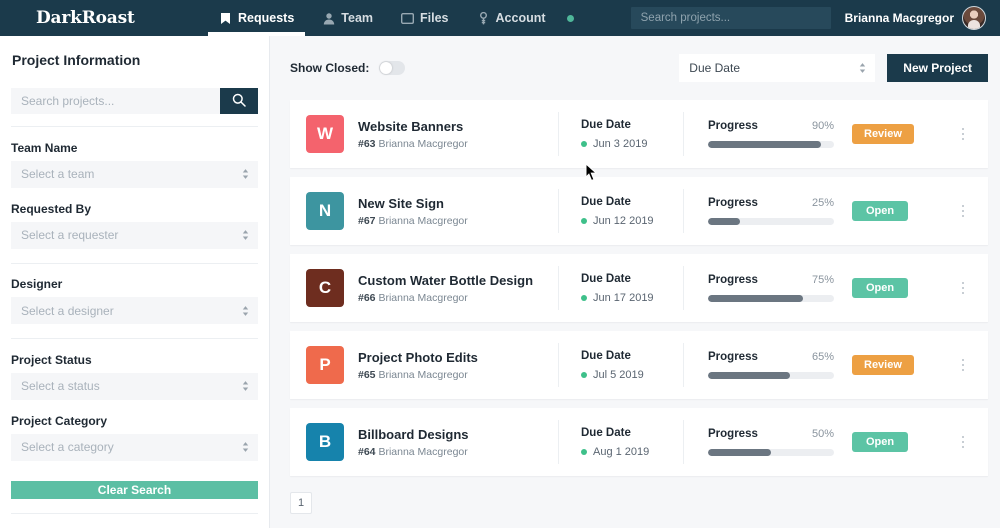 This screenshot has height=528, width=1000. What do you see at coordinates (51, 208) in the screenshot?
I see `label-requested-by: Requested By` at bounding box center [51, 208].